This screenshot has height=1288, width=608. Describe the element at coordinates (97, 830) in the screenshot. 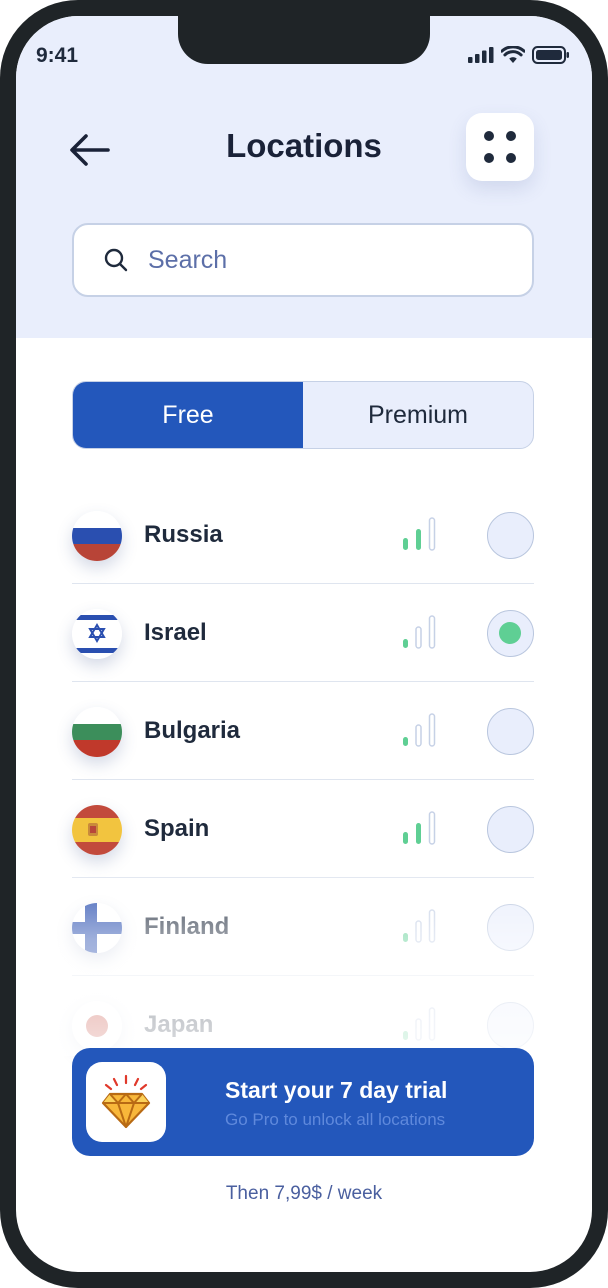

I see `spain-flag-icon` at that location.